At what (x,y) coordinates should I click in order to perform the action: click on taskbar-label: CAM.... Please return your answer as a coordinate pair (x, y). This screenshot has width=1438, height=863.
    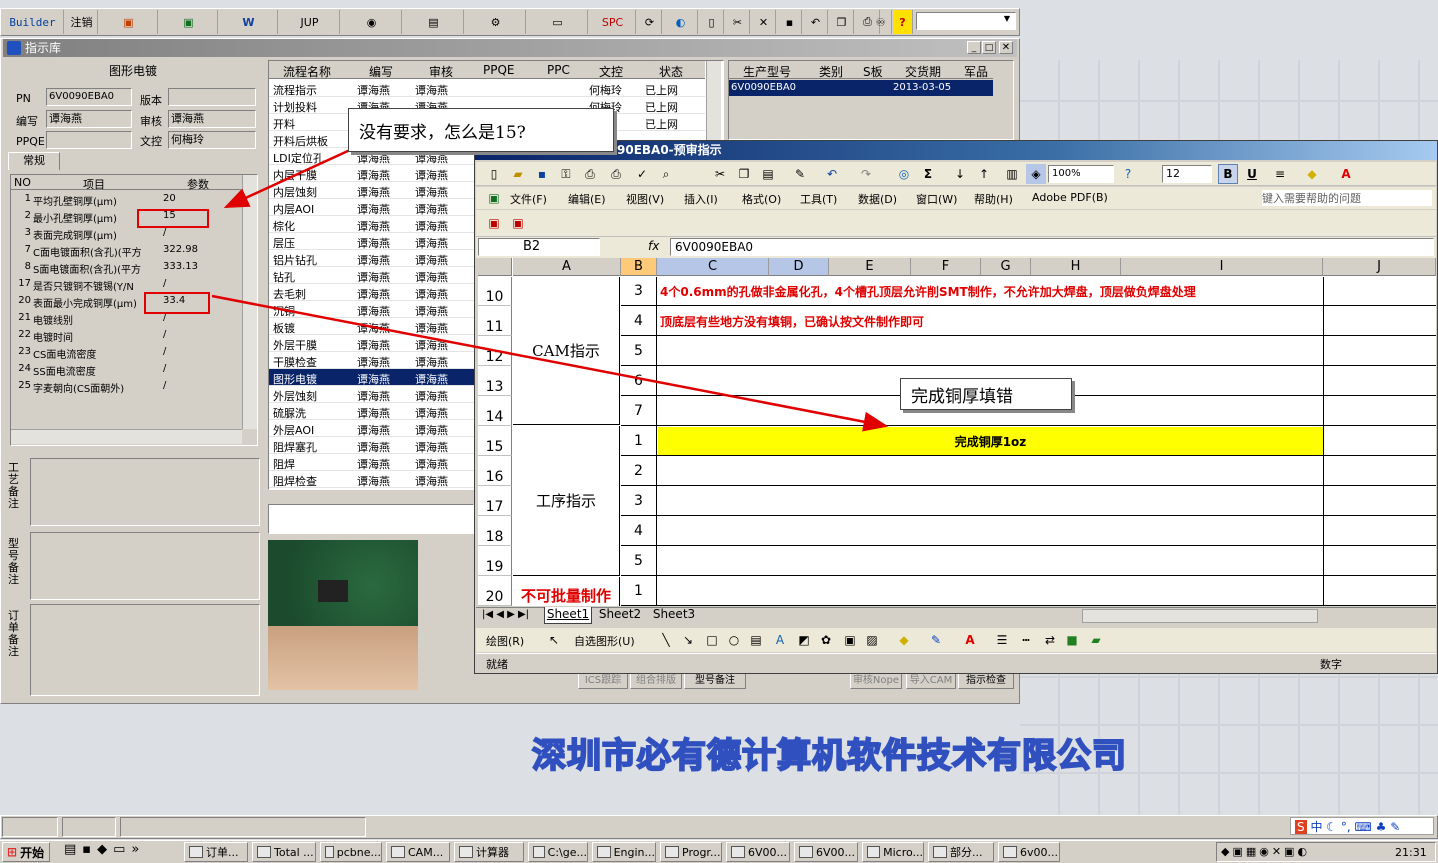
    Looking at the image, I should click on (426, 852).